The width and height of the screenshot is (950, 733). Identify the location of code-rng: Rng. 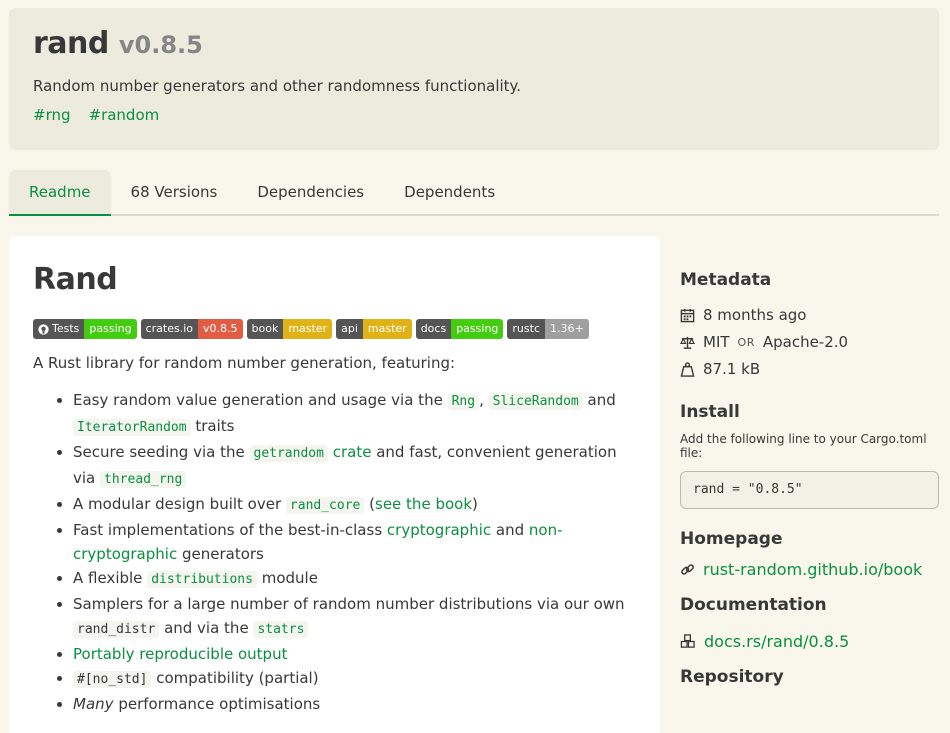
(463, 401).